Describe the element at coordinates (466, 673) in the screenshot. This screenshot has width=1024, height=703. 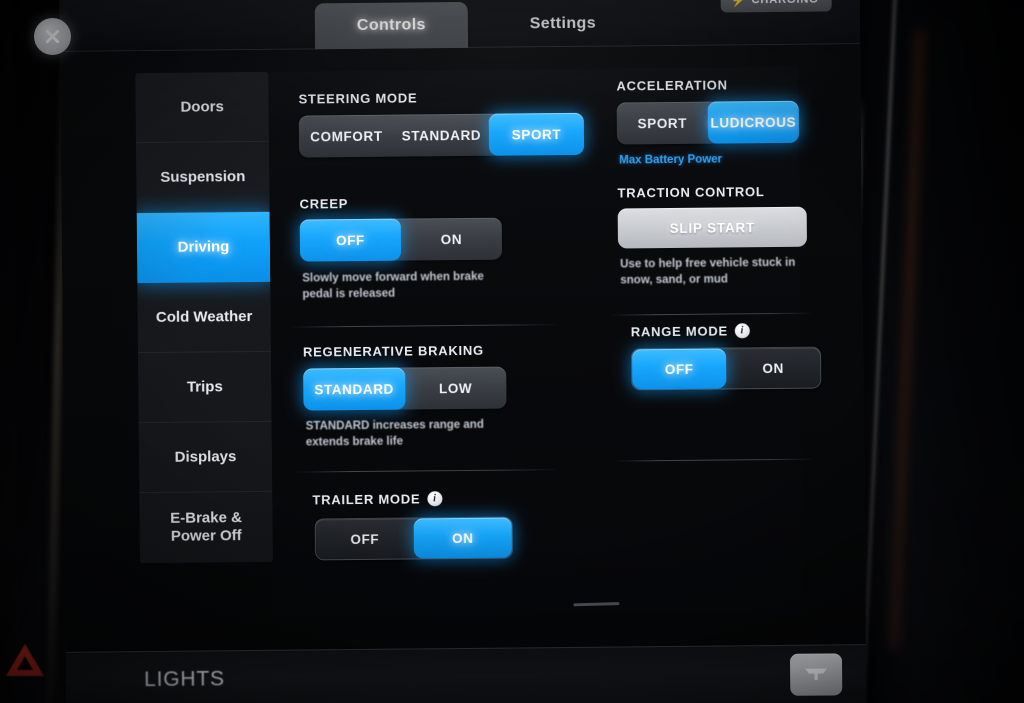
I see `lights-bottom-strip: LIGHTS` at that location.